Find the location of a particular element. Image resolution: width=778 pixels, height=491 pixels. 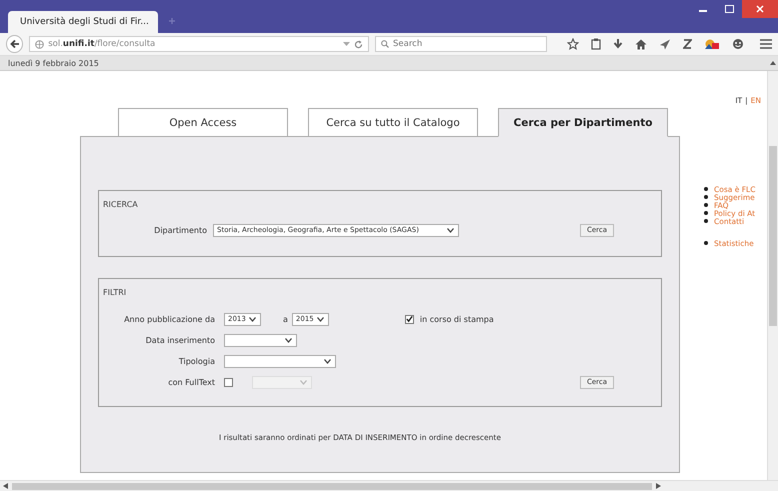

smiley-icon is located at coordinates (738, 44).